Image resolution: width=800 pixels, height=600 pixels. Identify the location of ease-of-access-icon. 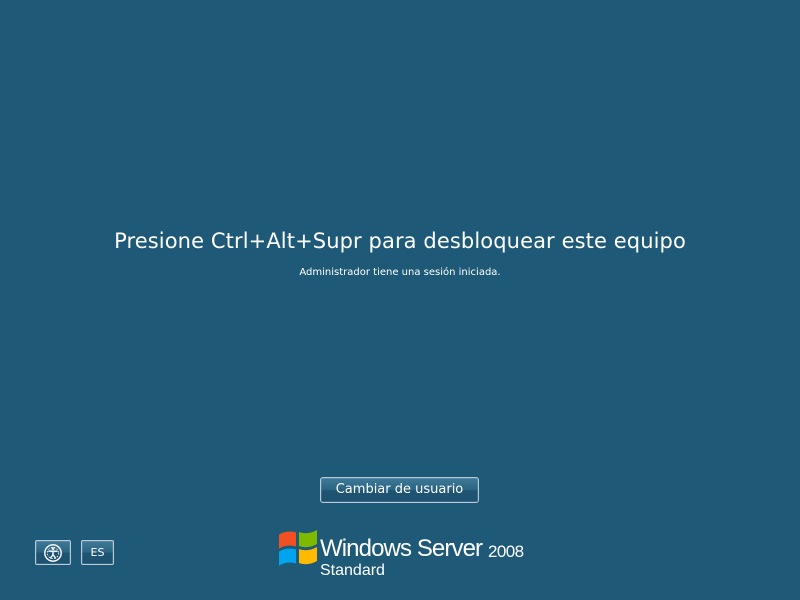
(53, 553).